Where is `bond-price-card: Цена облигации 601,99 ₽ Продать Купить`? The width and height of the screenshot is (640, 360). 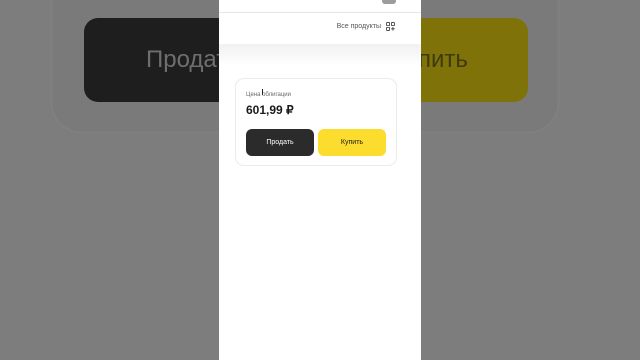 bond-price-card: Цена облигации 601,99 ₽ Продать Купить is located at coordinates (316, 122).